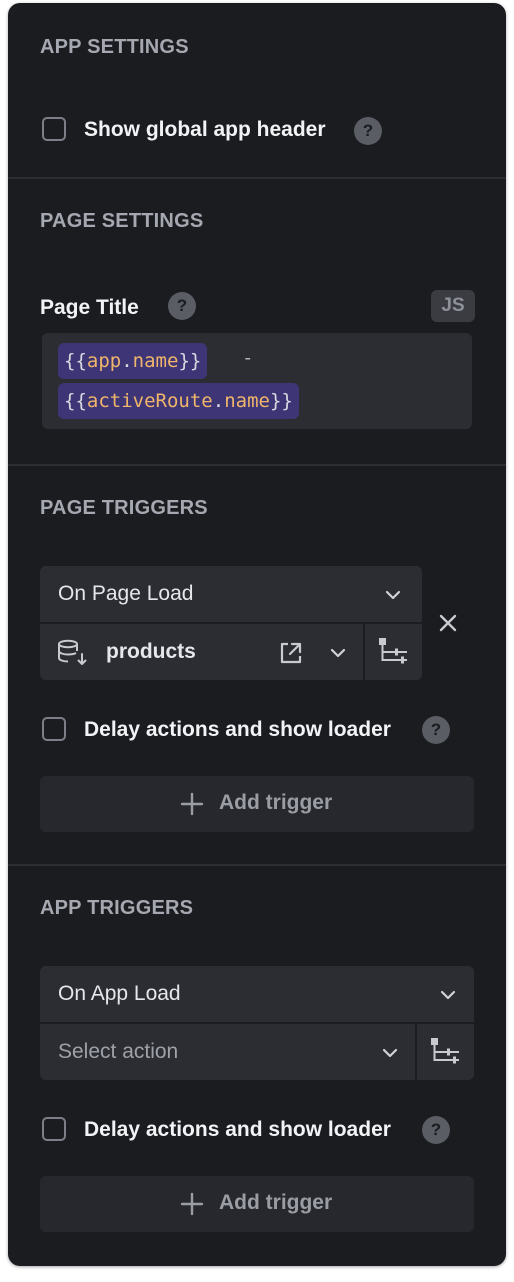 This screenshot has height=1282, width=514. I want to click on app-triggers-heading: APP TRIGGERS, so click(117, 908).